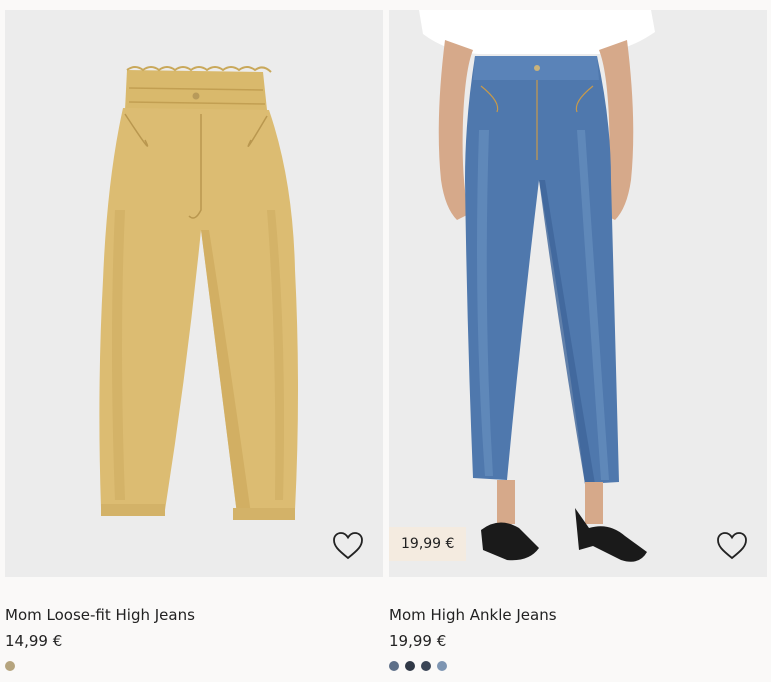 The image size is (771, 682). What do you see at coordinates (100, 615) in the screenshot?
I see `product-title: Mom Loose-fit High Jeans` at bounding box center [100, 615].